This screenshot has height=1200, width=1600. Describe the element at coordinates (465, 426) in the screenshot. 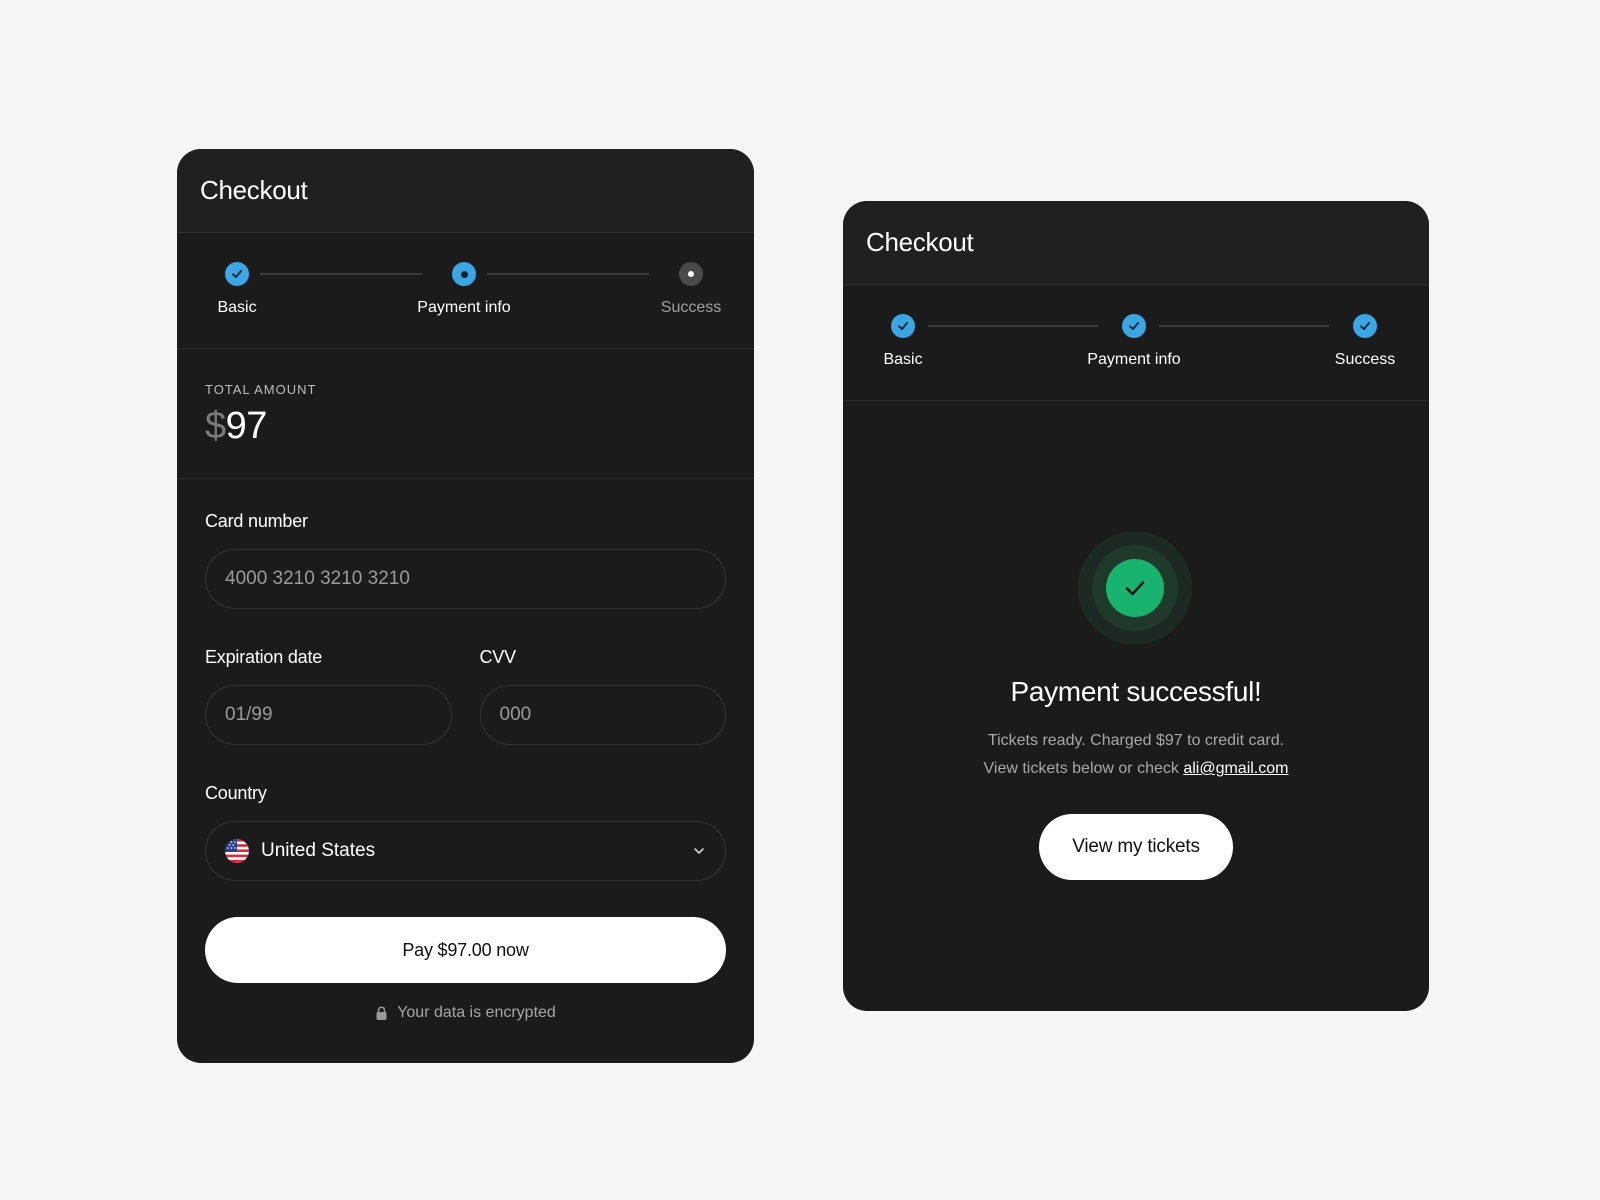

I see `total-amount-value: $97` at that location.